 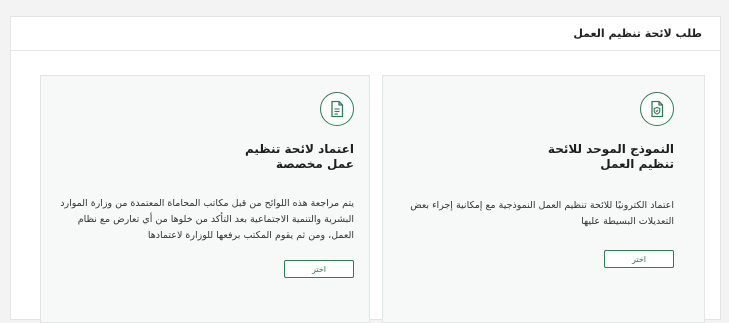 What do you see at coordinates (299, 156) in the screenshot?
I see `card-title: اعتماد لائحة تنظيم عمل مخصصة` at bounding box center [299, 156].